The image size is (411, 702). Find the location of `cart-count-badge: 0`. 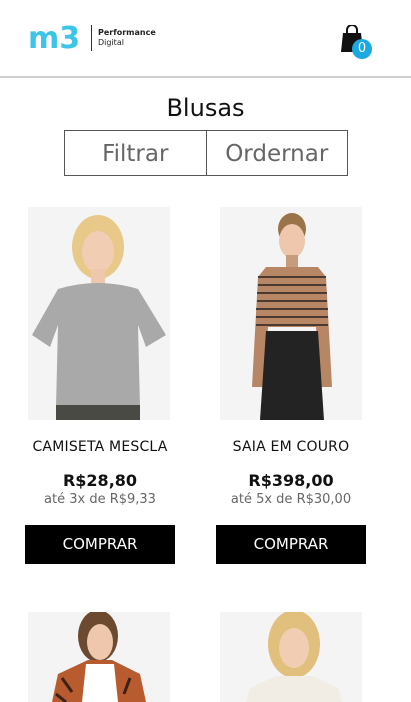

cart-count-badge: 0 is located at coordinates (362, 49).